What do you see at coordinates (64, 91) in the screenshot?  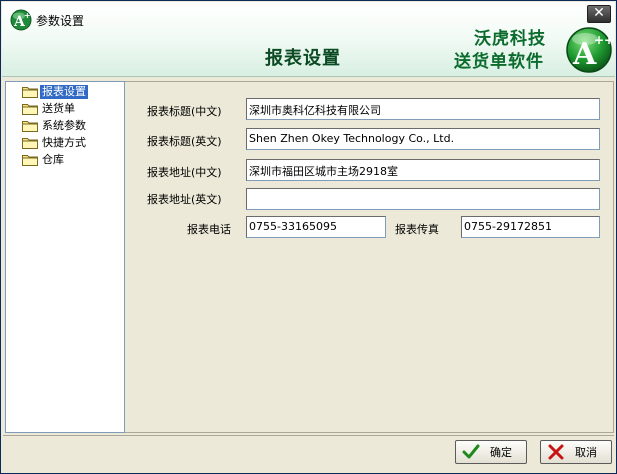 I see `tree-item-label: 报表设置` at bounding box center [64, 91].